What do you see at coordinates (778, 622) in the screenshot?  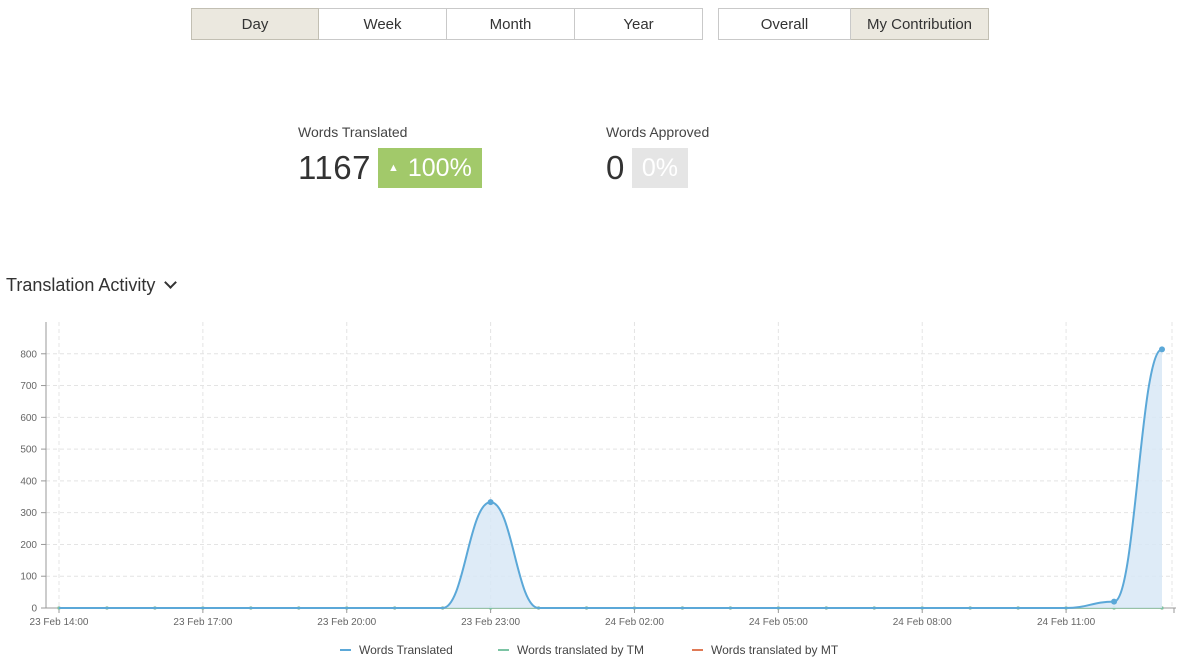 I see `x-tick-label: 24 Feb 05:00` at bounding box center [778, 622].